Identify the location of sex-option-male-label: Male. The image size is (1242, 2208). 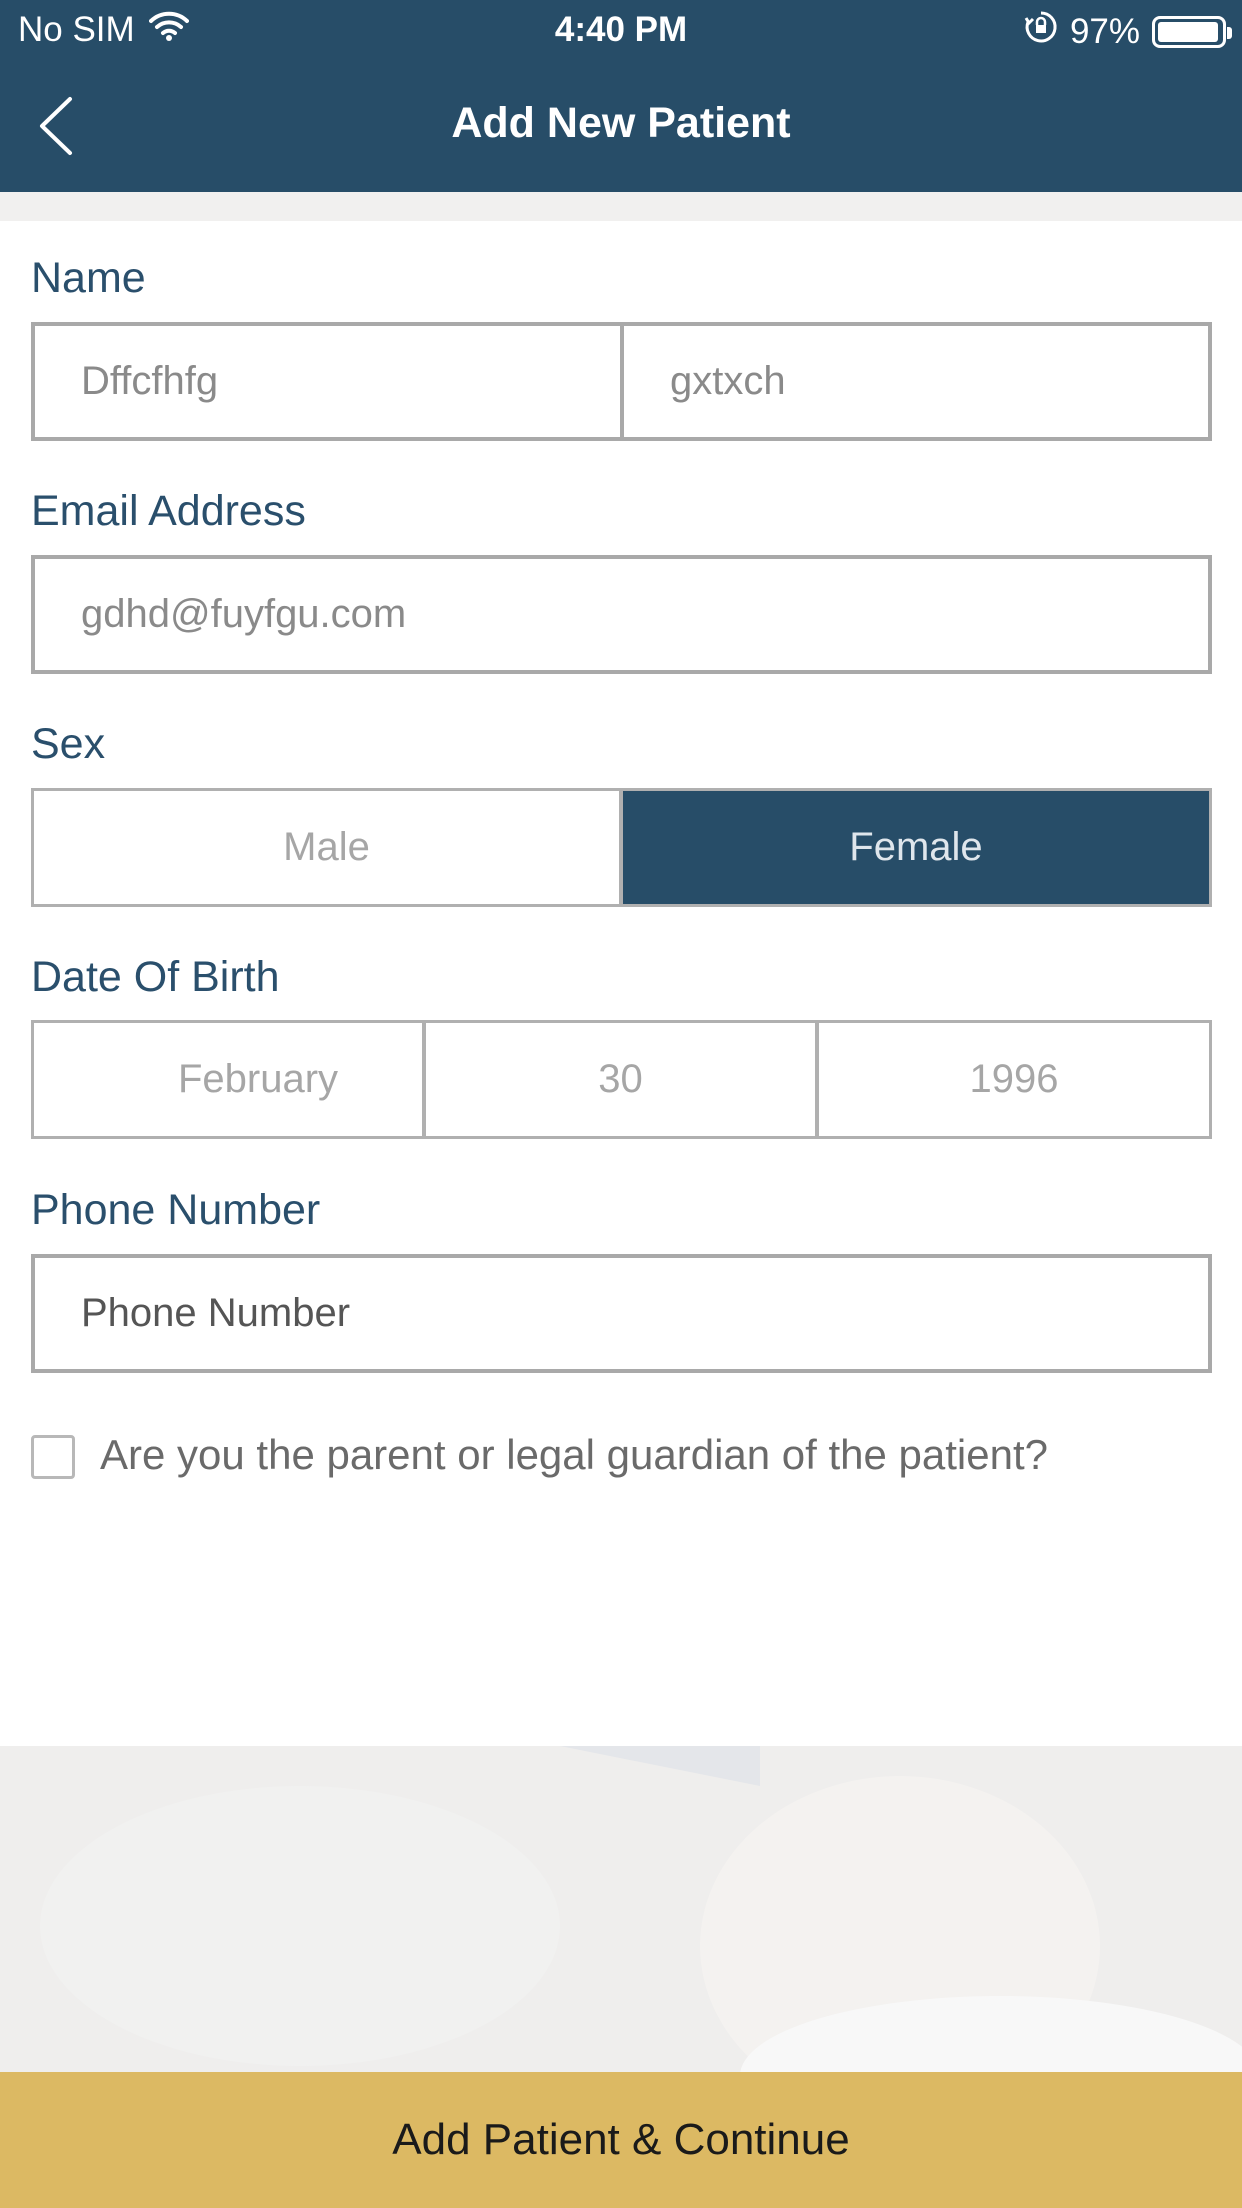
(326, 847).